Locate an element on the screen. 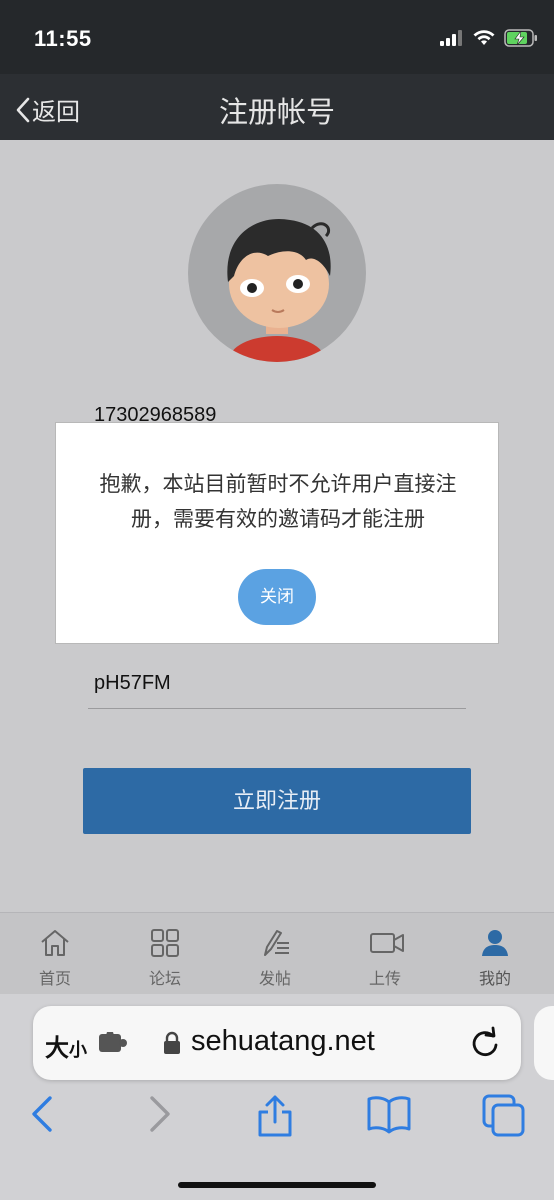 The width and height of the screenshot is (554, 1200). address-bar: 大小 sehuatang.net is located at coordinates (277, 1043).